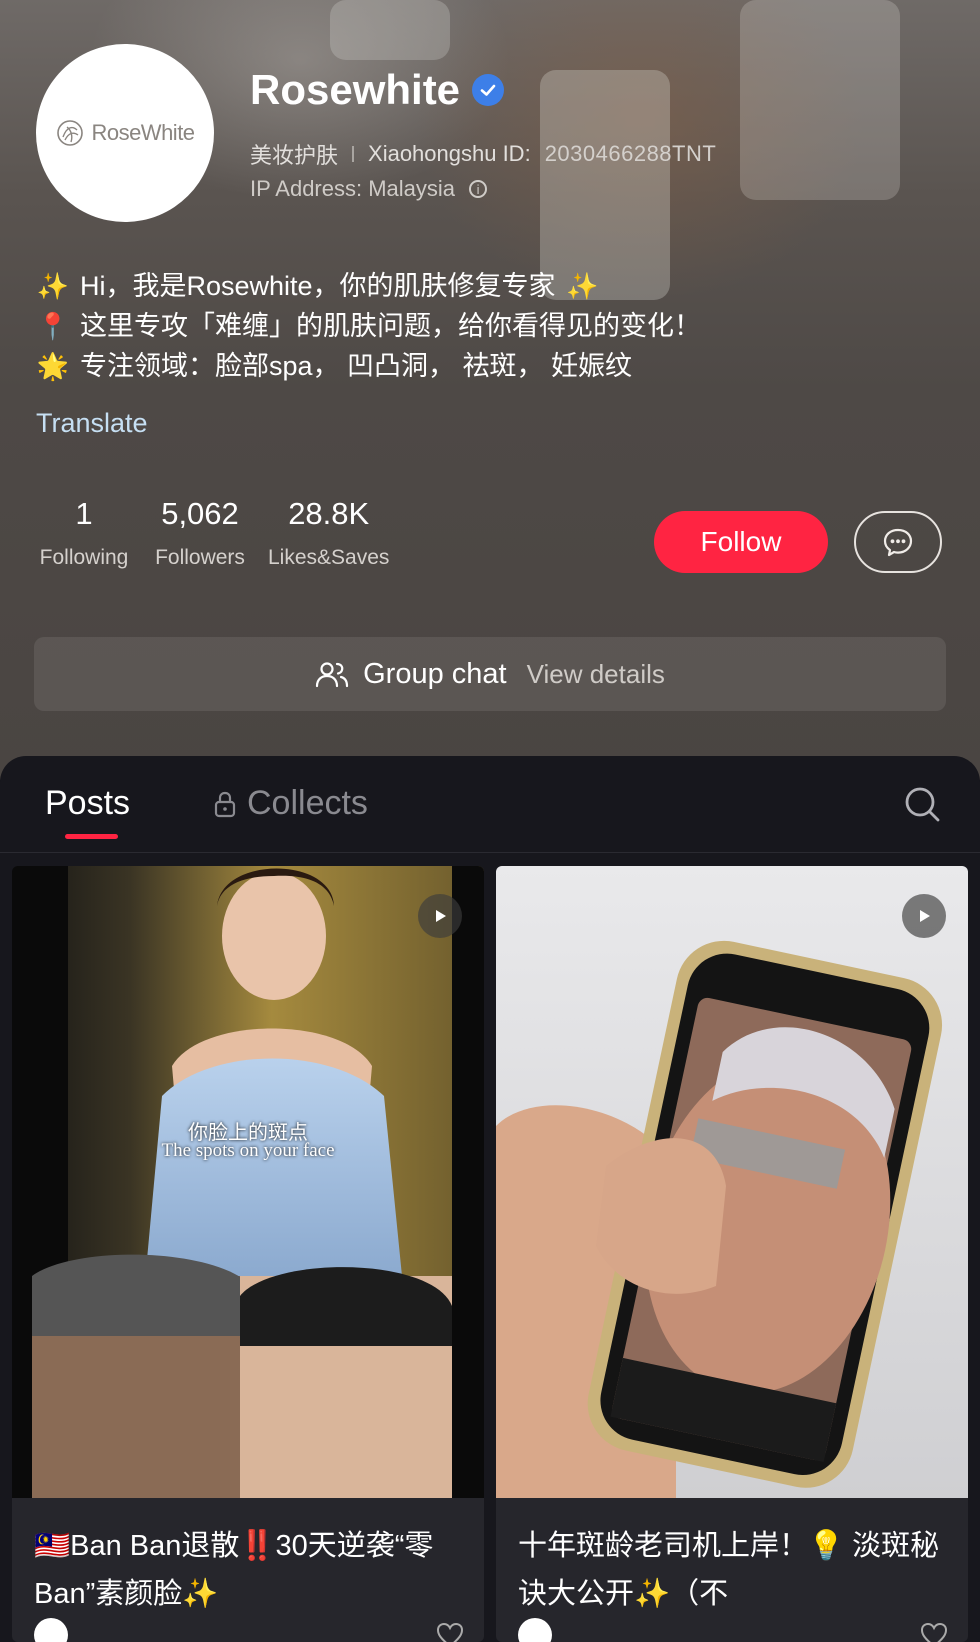  I want to click on profile-avatar: RoseWhite, so click(125, 133).